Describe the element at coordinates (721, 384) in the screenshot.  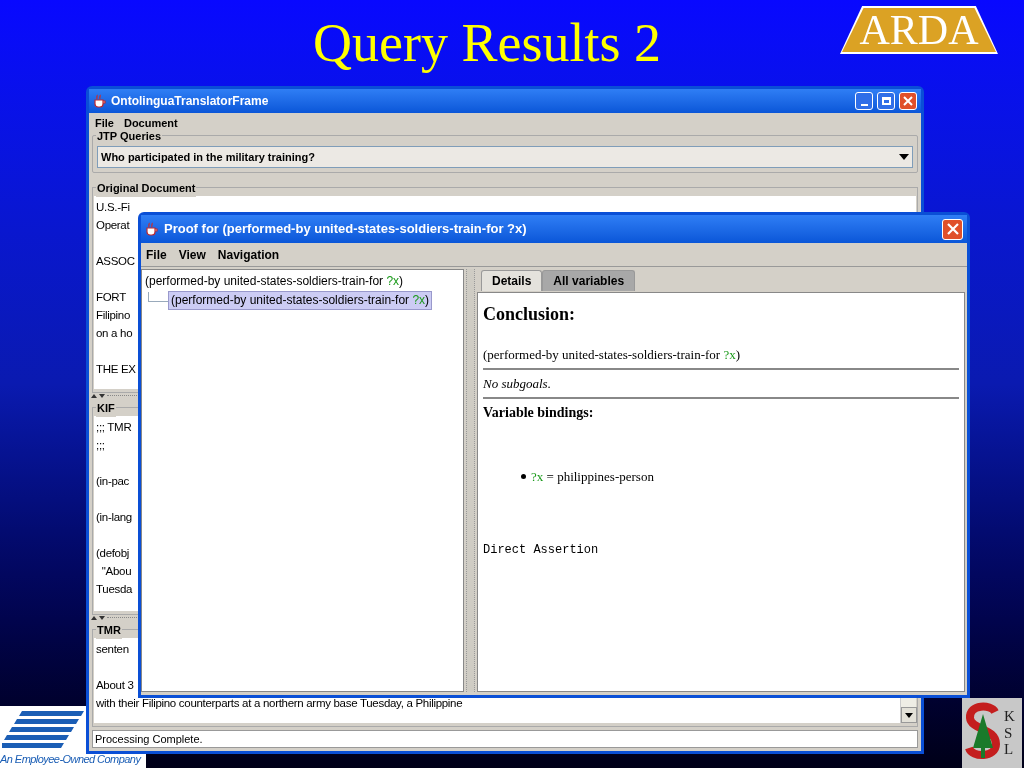
I see `subgoals-text: No subgoals.` at that location.